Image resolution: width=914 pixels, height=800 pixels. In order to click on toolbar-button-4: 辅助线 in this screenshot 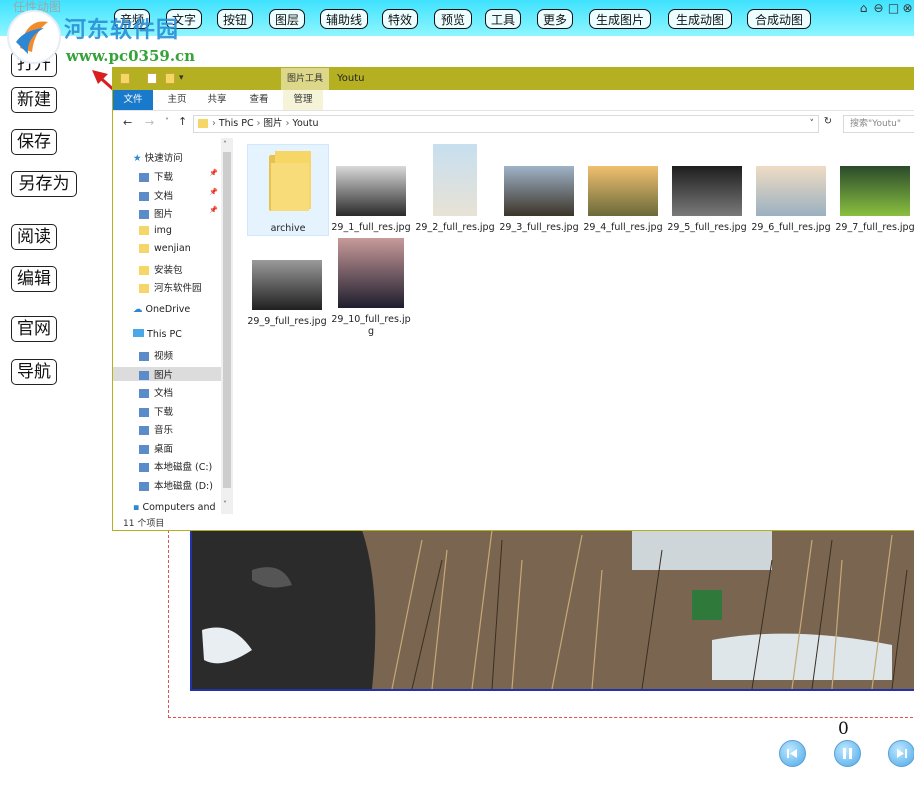, I will do `click(344, 19)`.